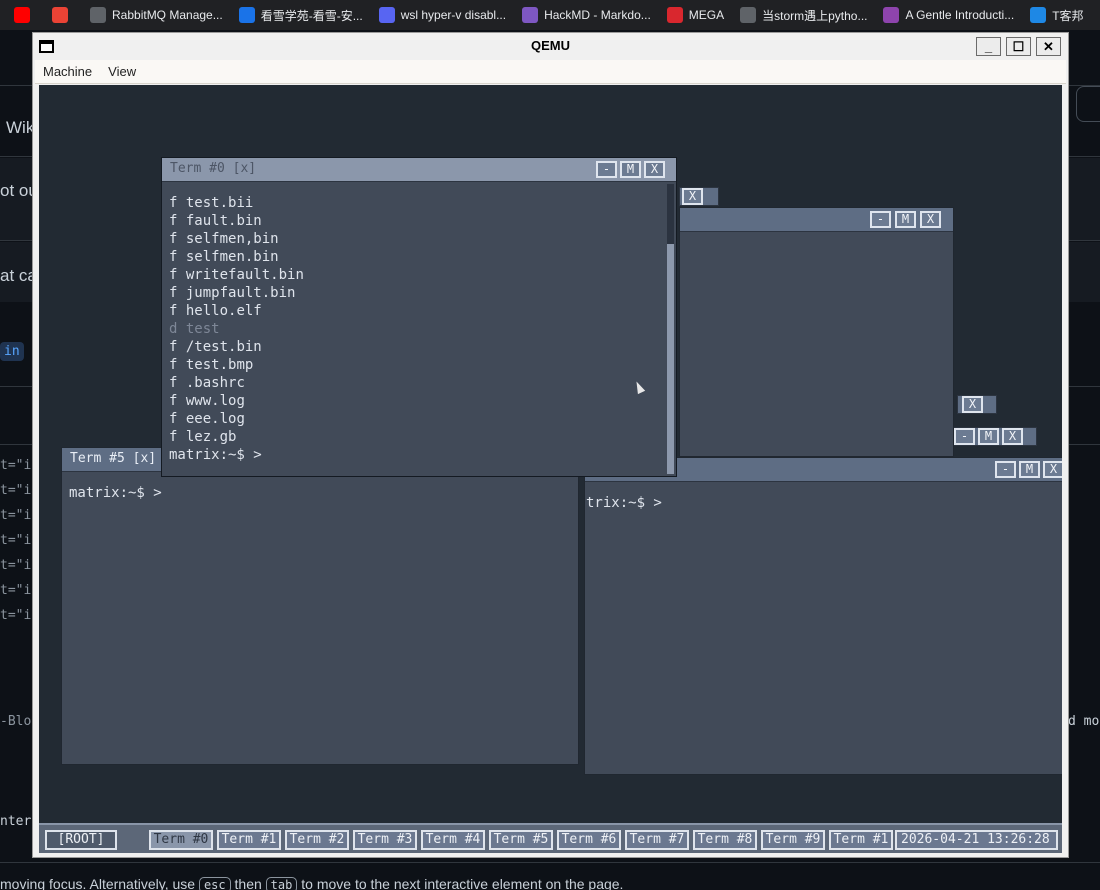 This screenshot has width=1100, height=890. I want to click on file-name: fault.bin, so click(223, 221).